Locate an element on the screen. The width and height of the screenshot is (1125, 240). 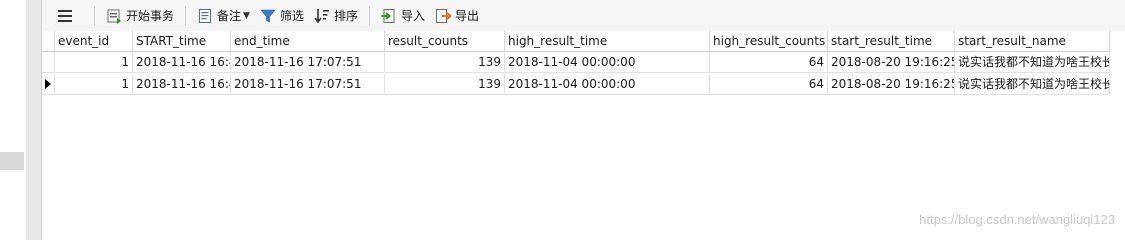
column-header: result_counts is located at coordinates (445, 41).